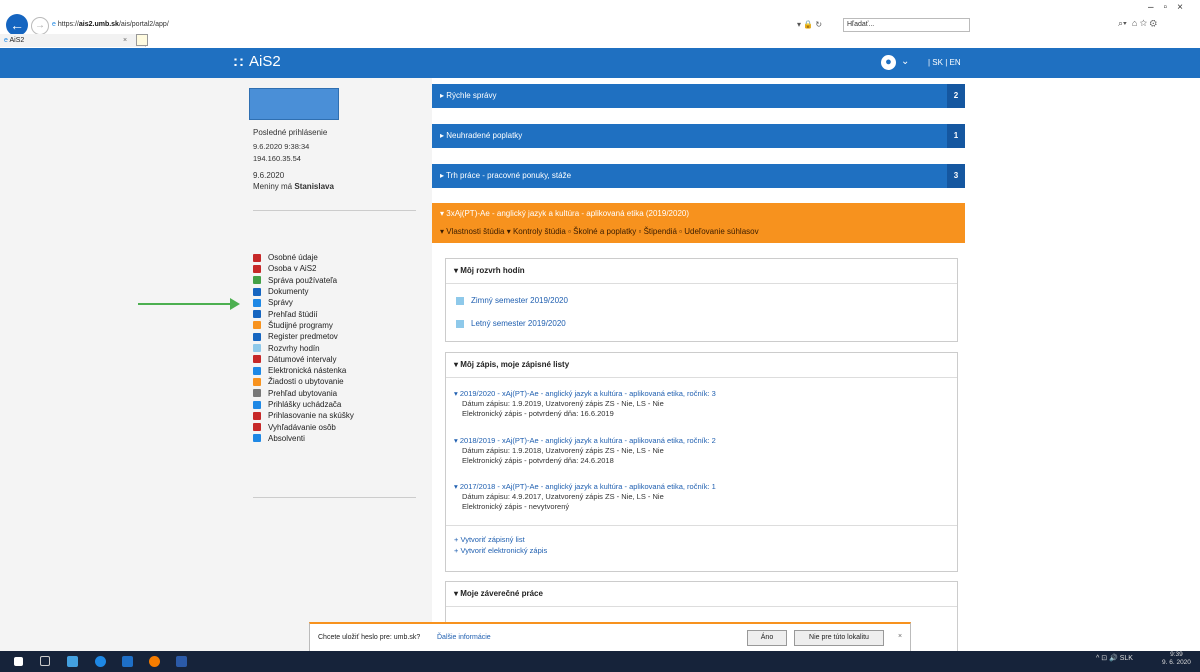 This screenshot has height=672, width=1200. I want to click on summer-semester-link: Letný semester 2019/2020, so click(511, 323).